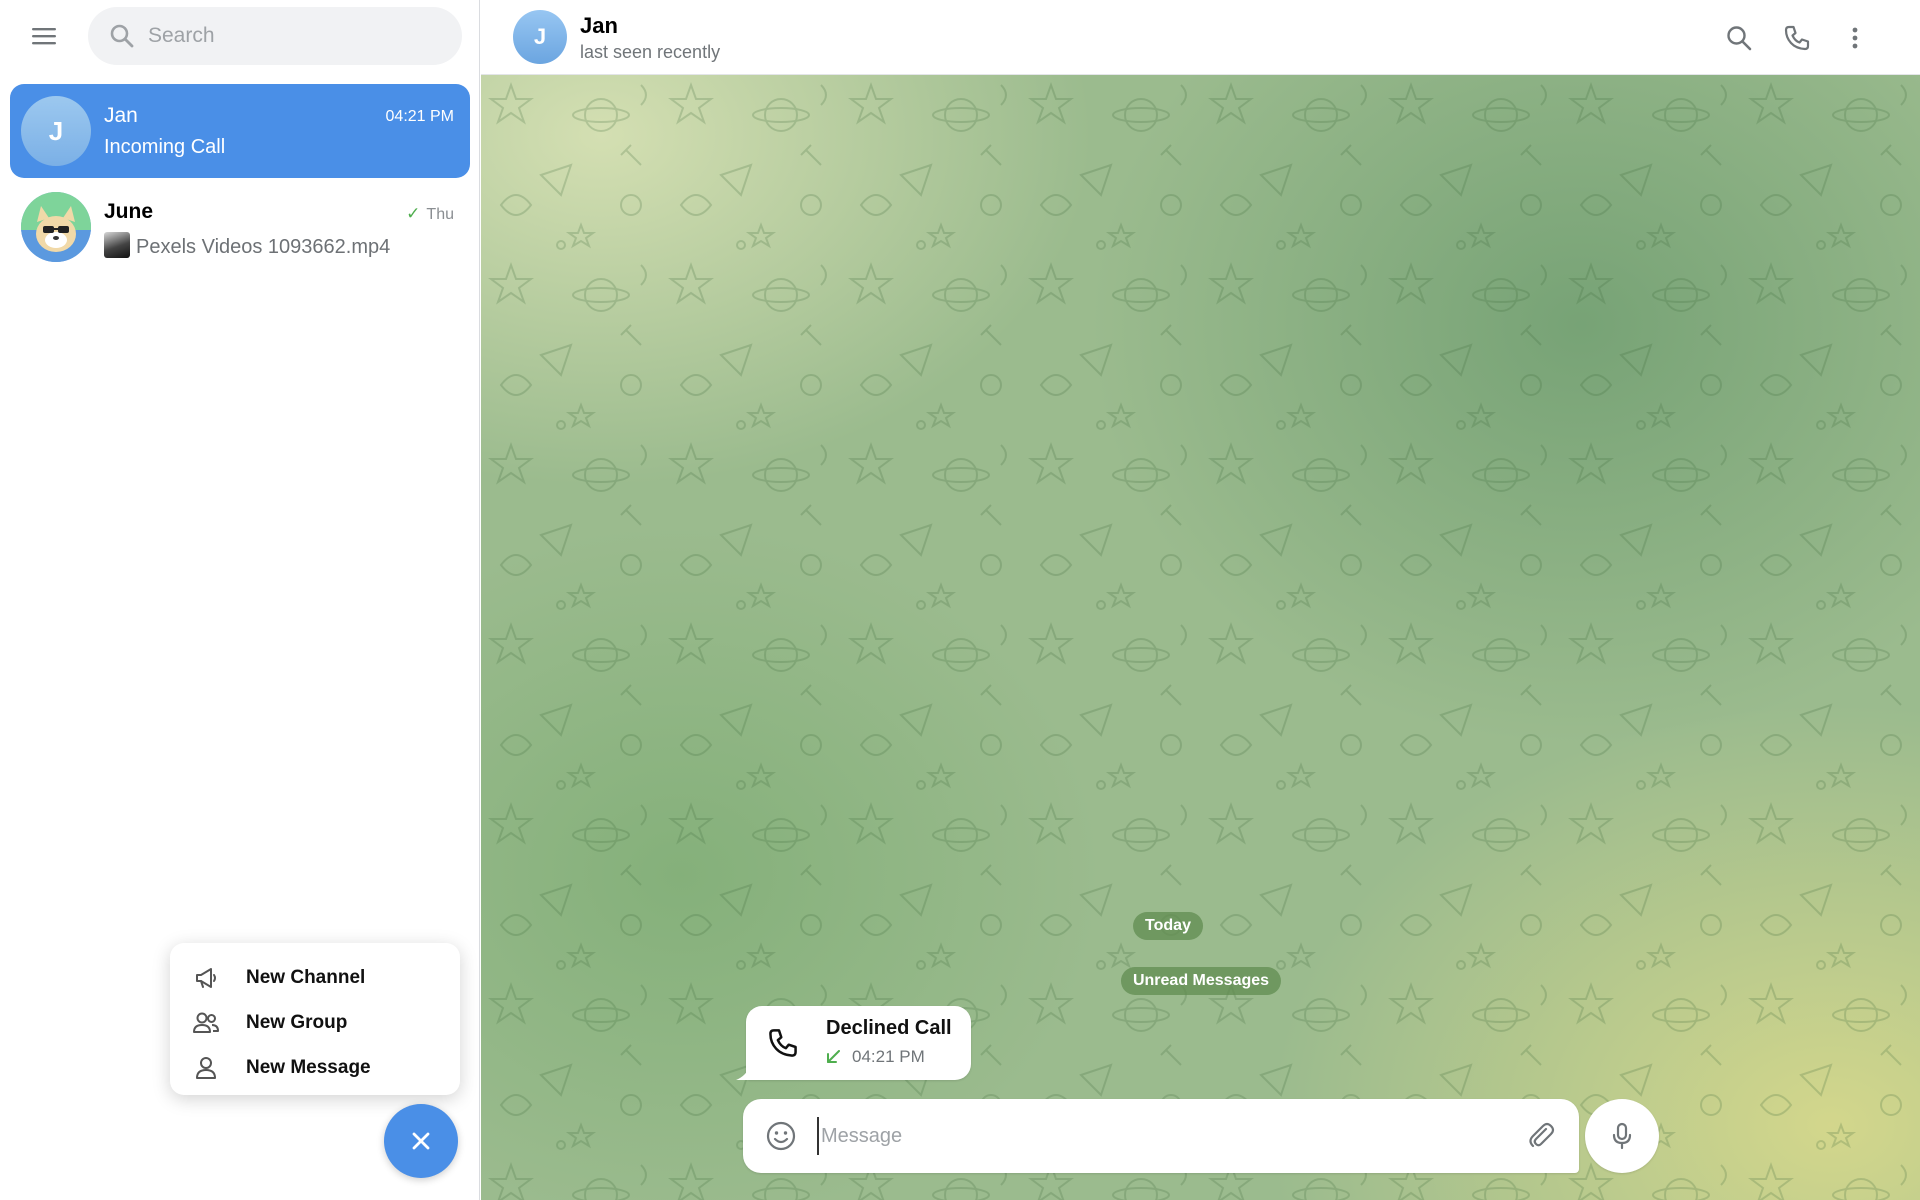 This screenshot has height=1200, width=1920. What do you see at coordinates (297, 1022) in the screenshot?
I see `menu-item-label: New Group` at bounding box center [297, 1022].